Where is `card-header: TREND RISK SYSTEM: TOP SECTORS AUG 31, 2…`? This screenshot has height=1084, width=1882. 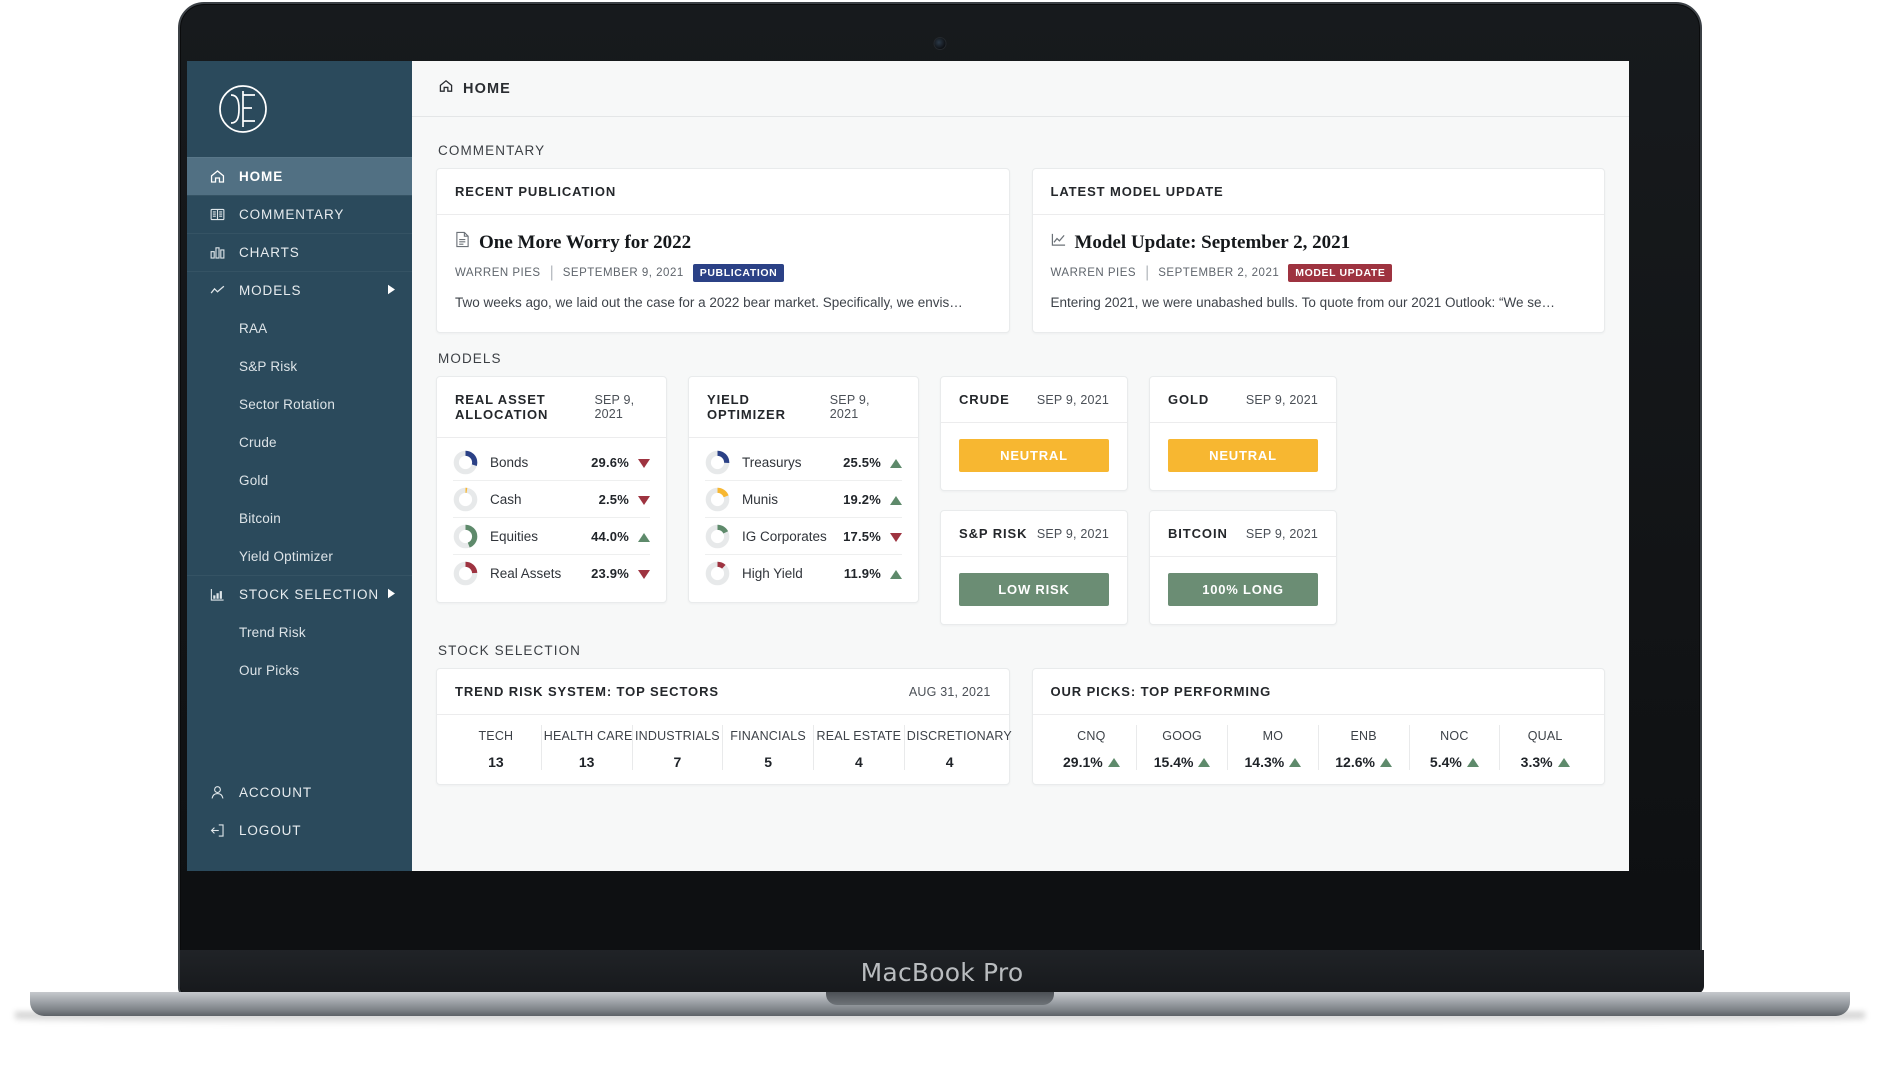
card-header: TREND RISK SYSTEM: TOP SECTORS AUG 31, 2… is located at coordinates (723, 692).